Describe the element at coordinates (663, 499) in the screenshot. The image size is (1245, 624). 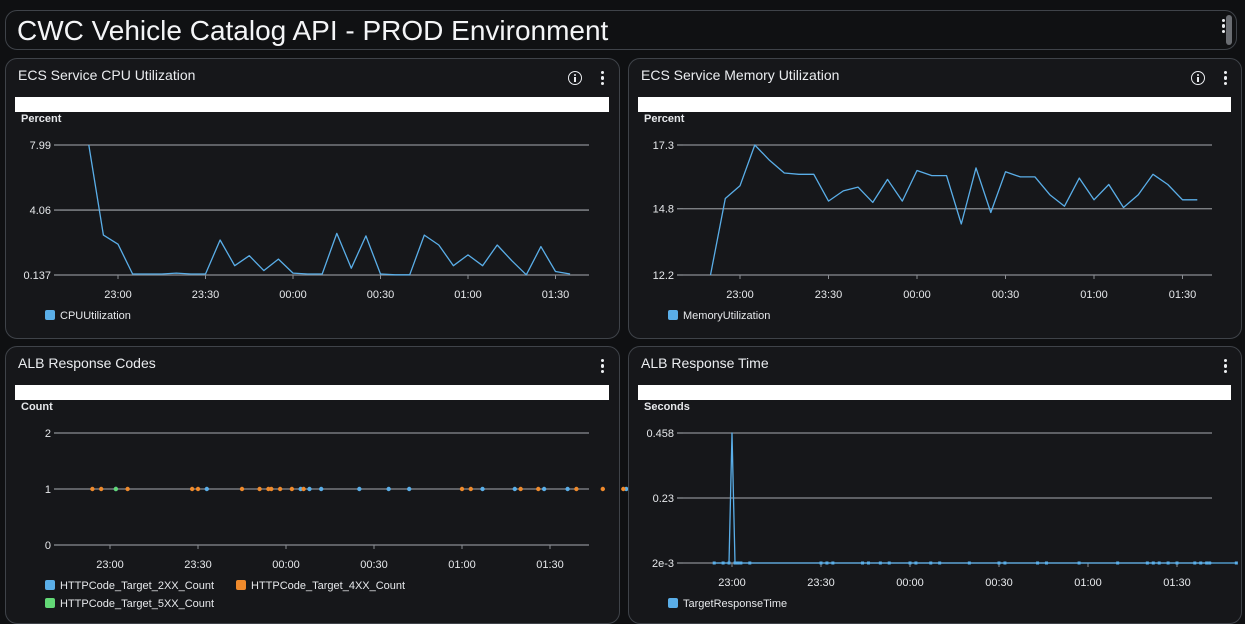
I see `y-tick-label: 0.23` at that location.